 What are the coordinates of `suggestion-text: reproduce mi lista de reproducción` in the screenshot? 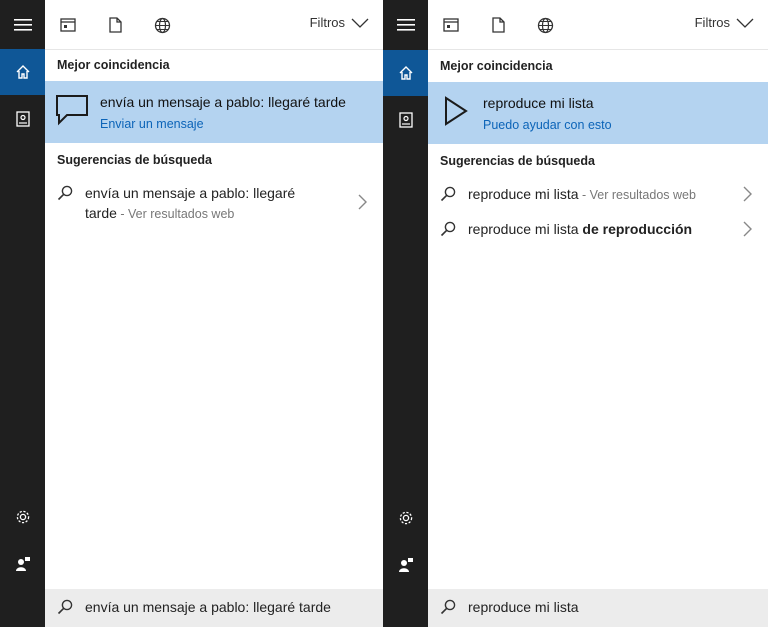 It's located at (580, 229).